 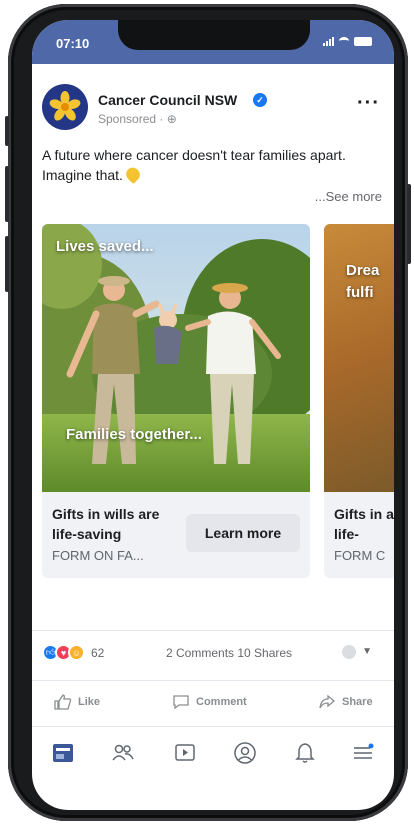 What do you see at coordinates (76, 652) in the screenshot?
I see `haha-reaction-icon: ☺` at bounding box center [76, 652].